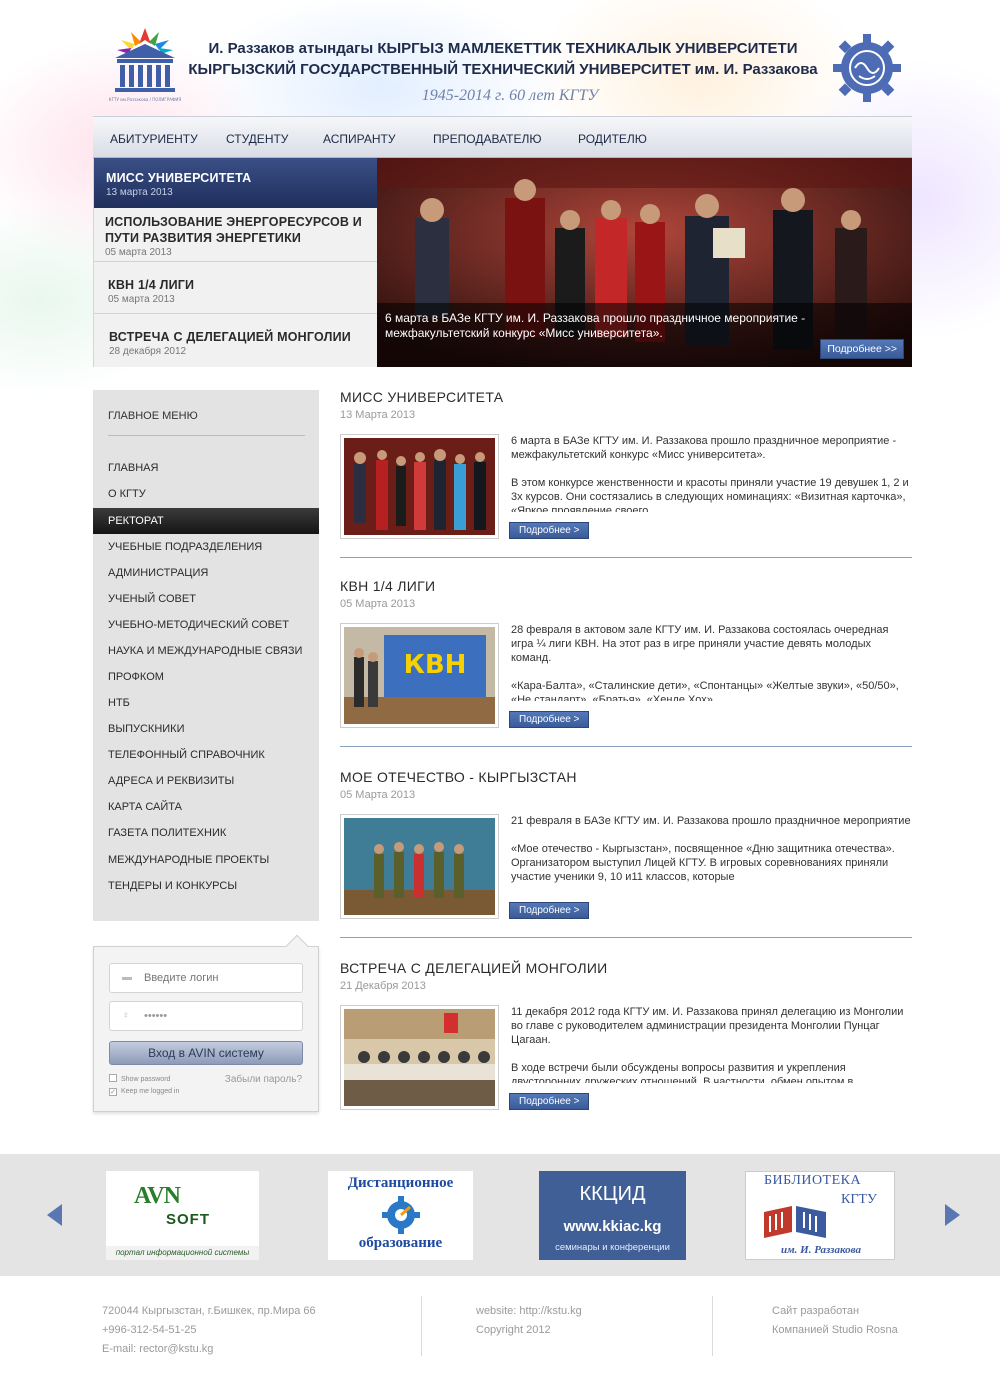 This screenshot has width=1000, height=1385. I want to click on slider-item-date: 28 декабря 2012, so click(148, 351).